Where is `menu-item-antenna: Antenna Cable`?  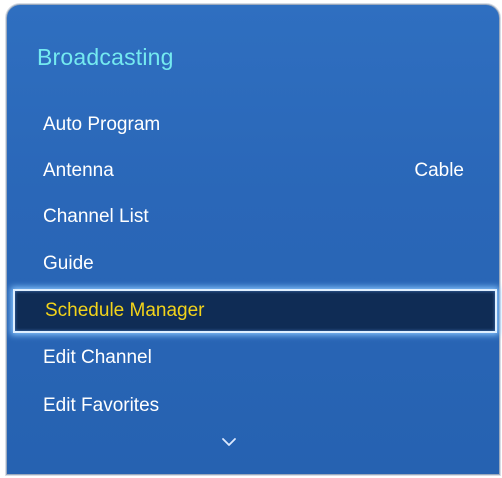
menu-item-antenna: Antenna Cable is located at coordinates (253, 171).